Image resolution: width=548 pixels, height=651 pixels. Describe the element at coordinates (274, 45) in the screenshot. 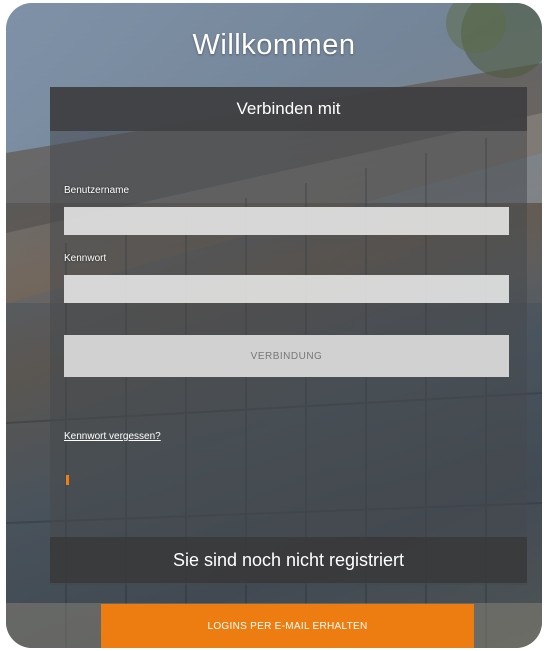

I see `page-title: Willkommen` at that location.